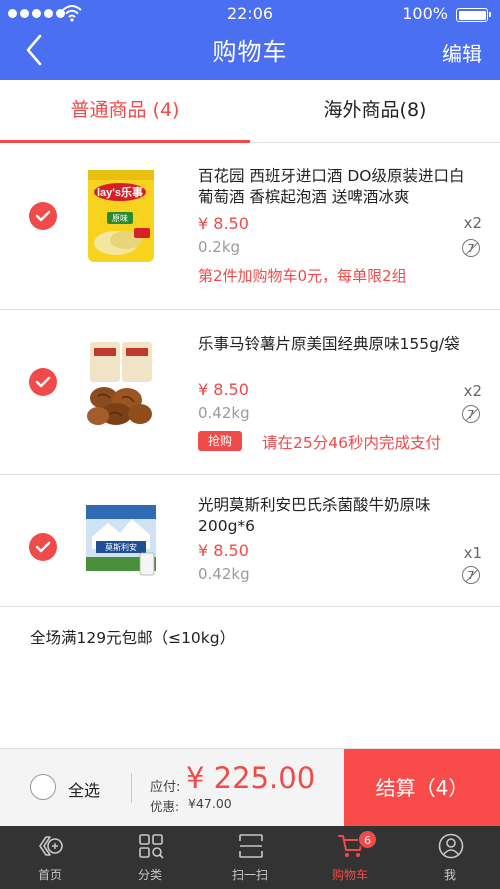  Describe the element at coordinates (131, 788) in the screenshot. I see `divider` at that location.